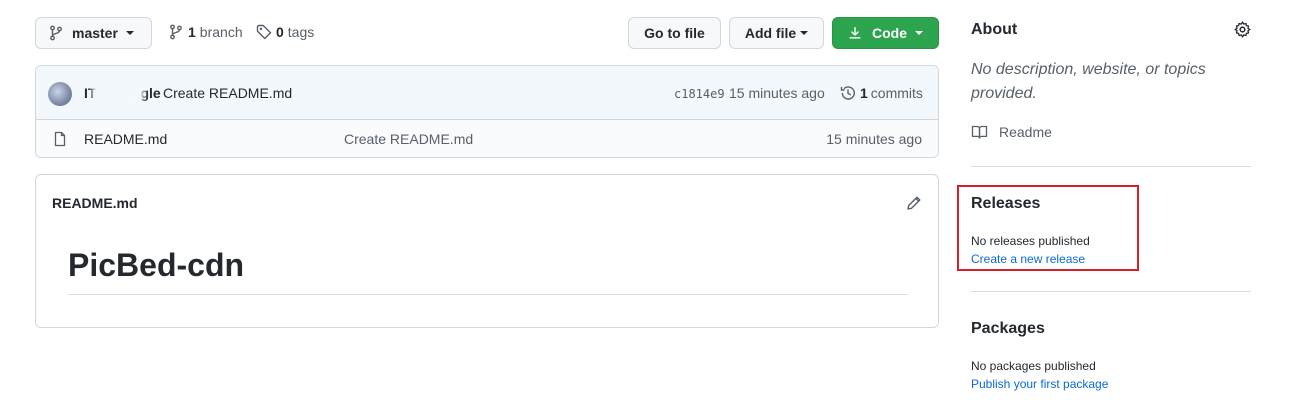  Describe the element at coordinates (1033, 366) in the screenshot. I see `packages-status: No packages published` at that location.